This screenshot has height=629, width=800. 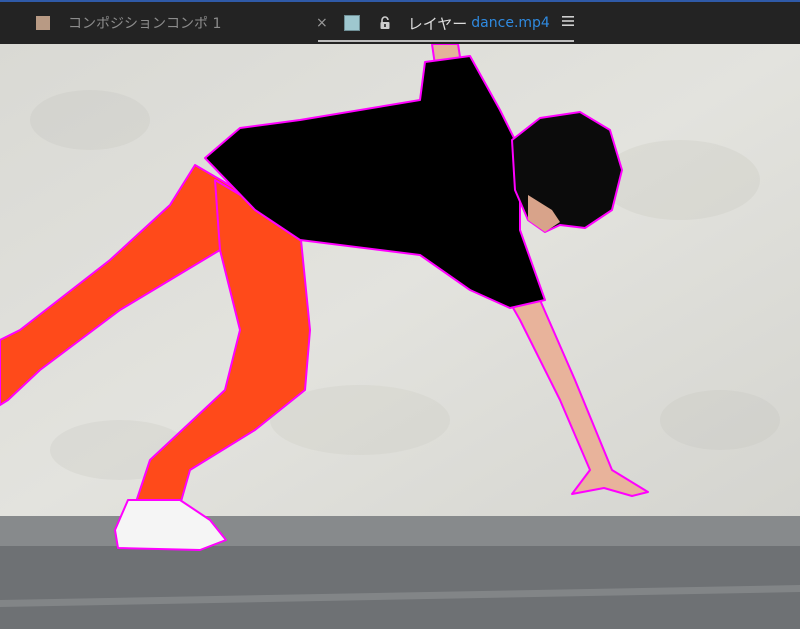 I want to click on layer-color-swatch, so click(x=351, y=23).